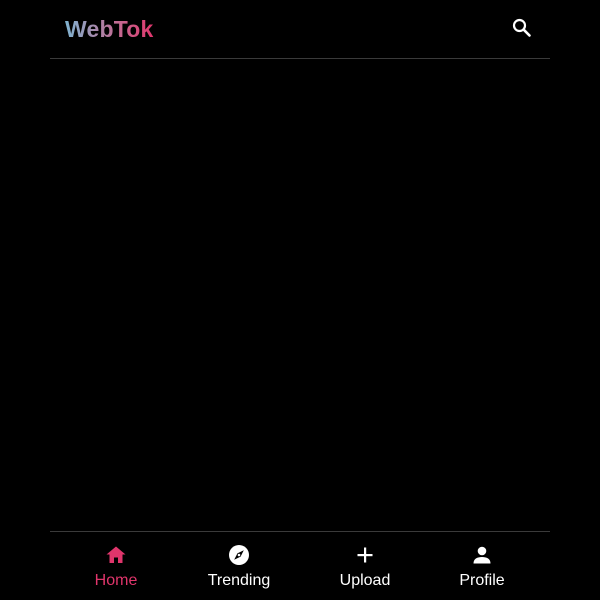 This screenshot has width=600, height=600. Describe the element at coordinates (365, 580) in the screenshot. I see `nav-label-upload: Upload` at that location.